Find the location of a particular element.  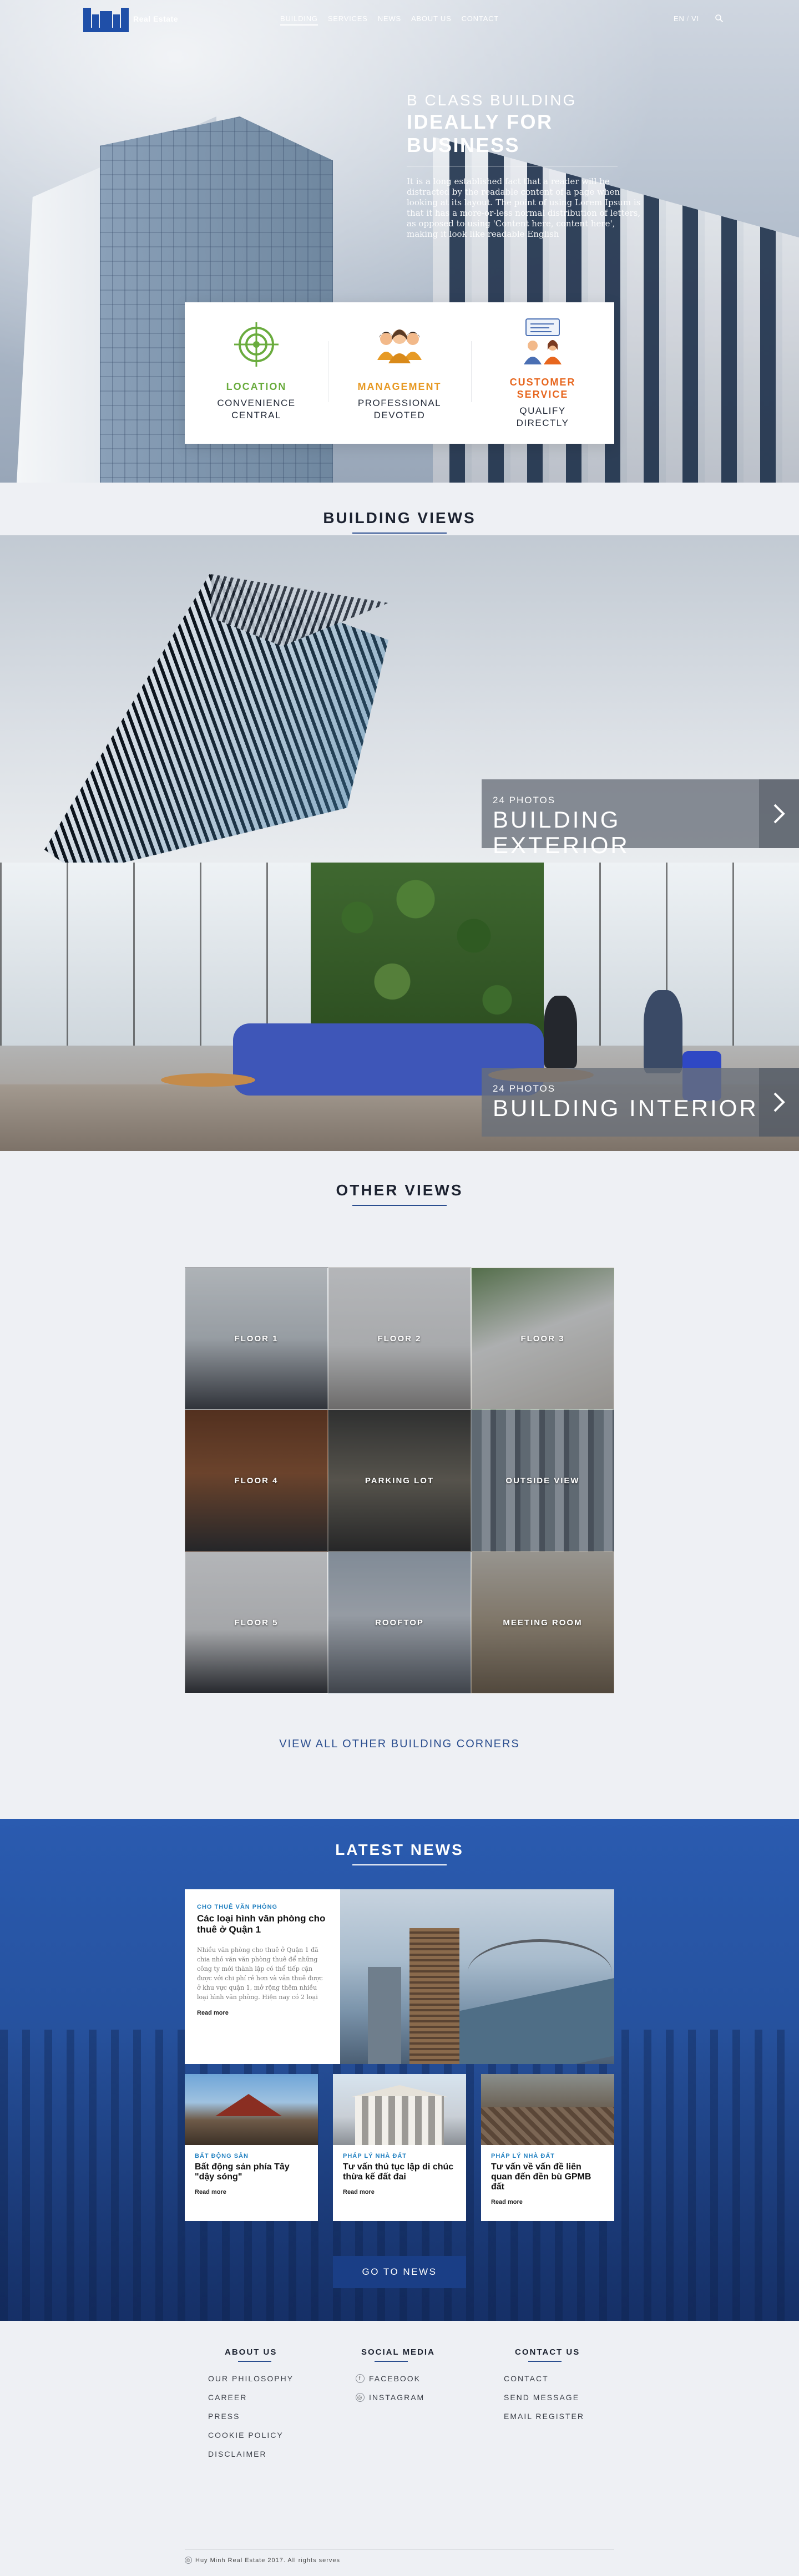

lang-vi: VI is located at coordinates (695, 18).